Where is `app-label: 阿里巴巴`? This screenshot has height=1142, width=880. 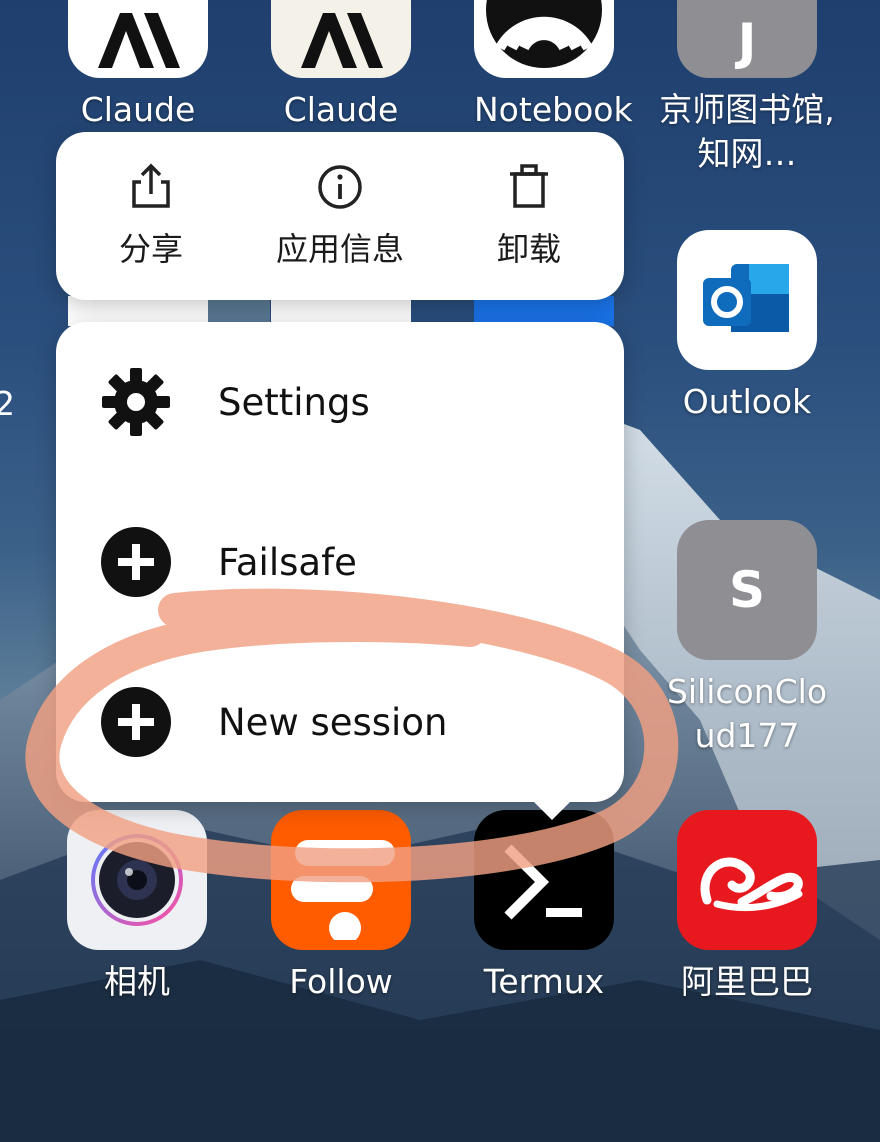
app-label: 阿里巴巴 is located at coordinates (747, 981).